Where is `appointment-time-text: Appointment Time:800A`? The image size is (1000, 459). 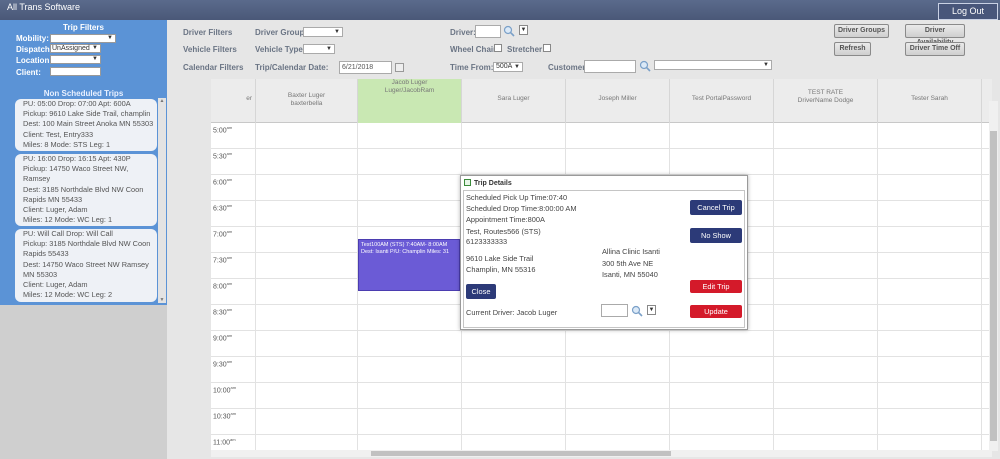 appointment-time-text: Appointment Time:800A is located at coordinates (505, 219).